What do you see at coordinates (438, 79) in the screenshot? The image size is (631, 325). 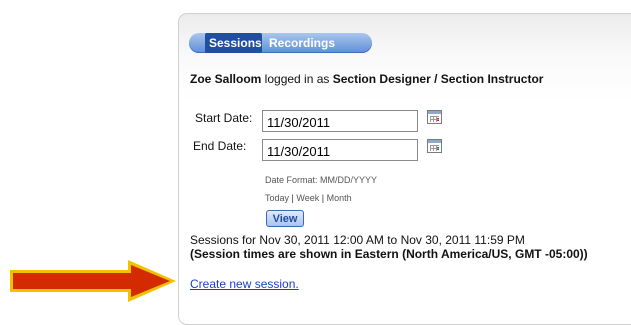 I see `login-role: Section Designer / Section Instructor` at bounding box center [438, 79].